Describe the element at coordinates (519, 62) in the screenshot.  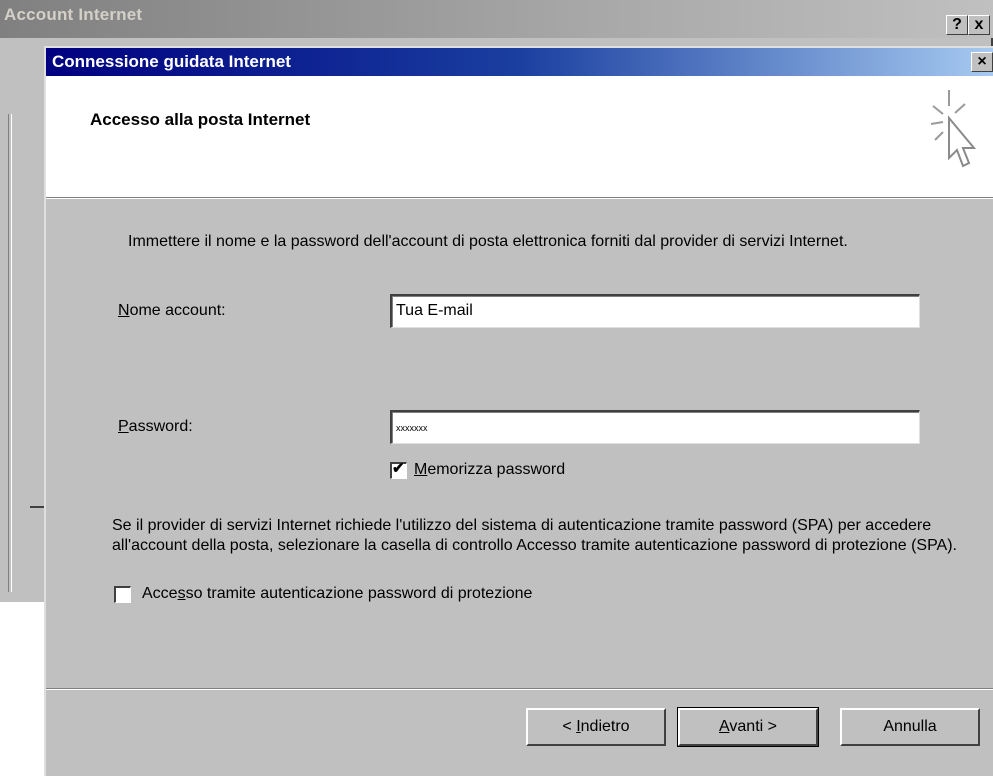
I see `dialog-titlebar: Connessione guidata Internet ×` at that location.